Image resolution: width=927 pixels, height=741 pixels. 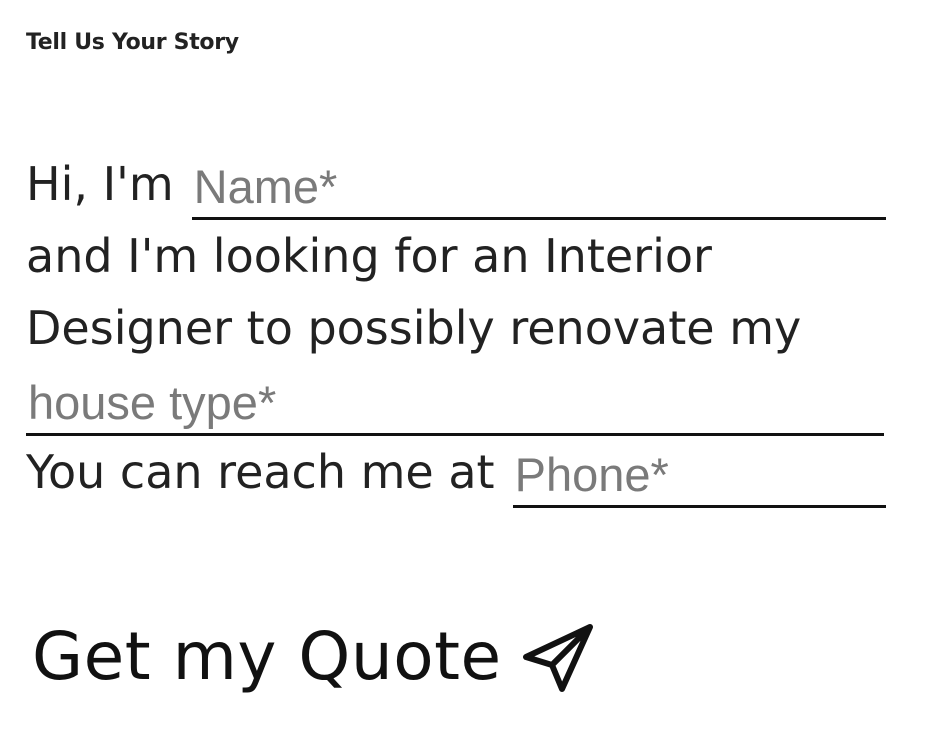 I want to click on story-line-phone: You can reach me at, so click(x=456, y=472).